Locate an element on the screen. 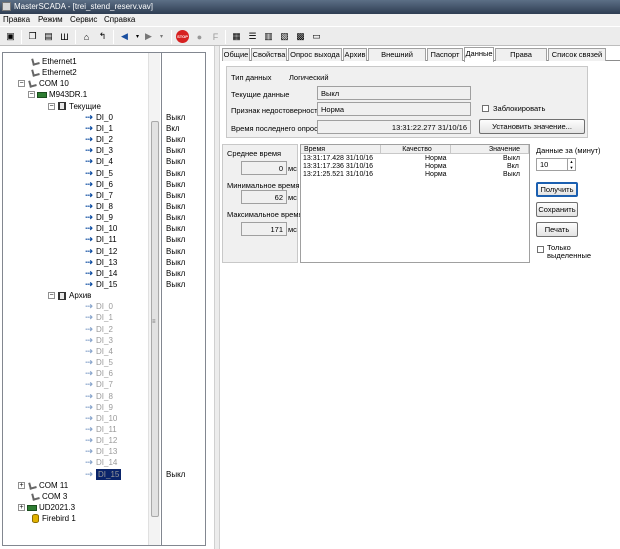 The image size is (620, 549). column-header-time: Время is located at coordinates (341, 149).